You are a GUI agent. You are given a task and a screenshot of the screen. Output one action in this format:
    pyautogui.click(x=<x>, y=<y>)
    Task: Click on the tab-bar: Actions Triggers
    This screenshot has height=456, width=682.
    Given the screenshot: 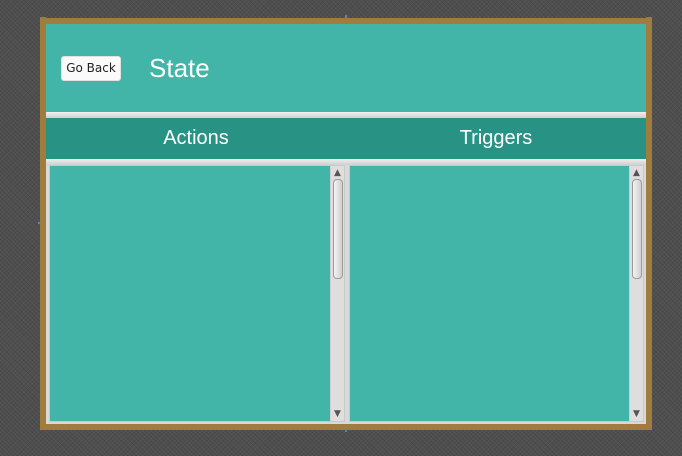 What is the action you would take?
    pyautogui.click(x=346, y=138)
    